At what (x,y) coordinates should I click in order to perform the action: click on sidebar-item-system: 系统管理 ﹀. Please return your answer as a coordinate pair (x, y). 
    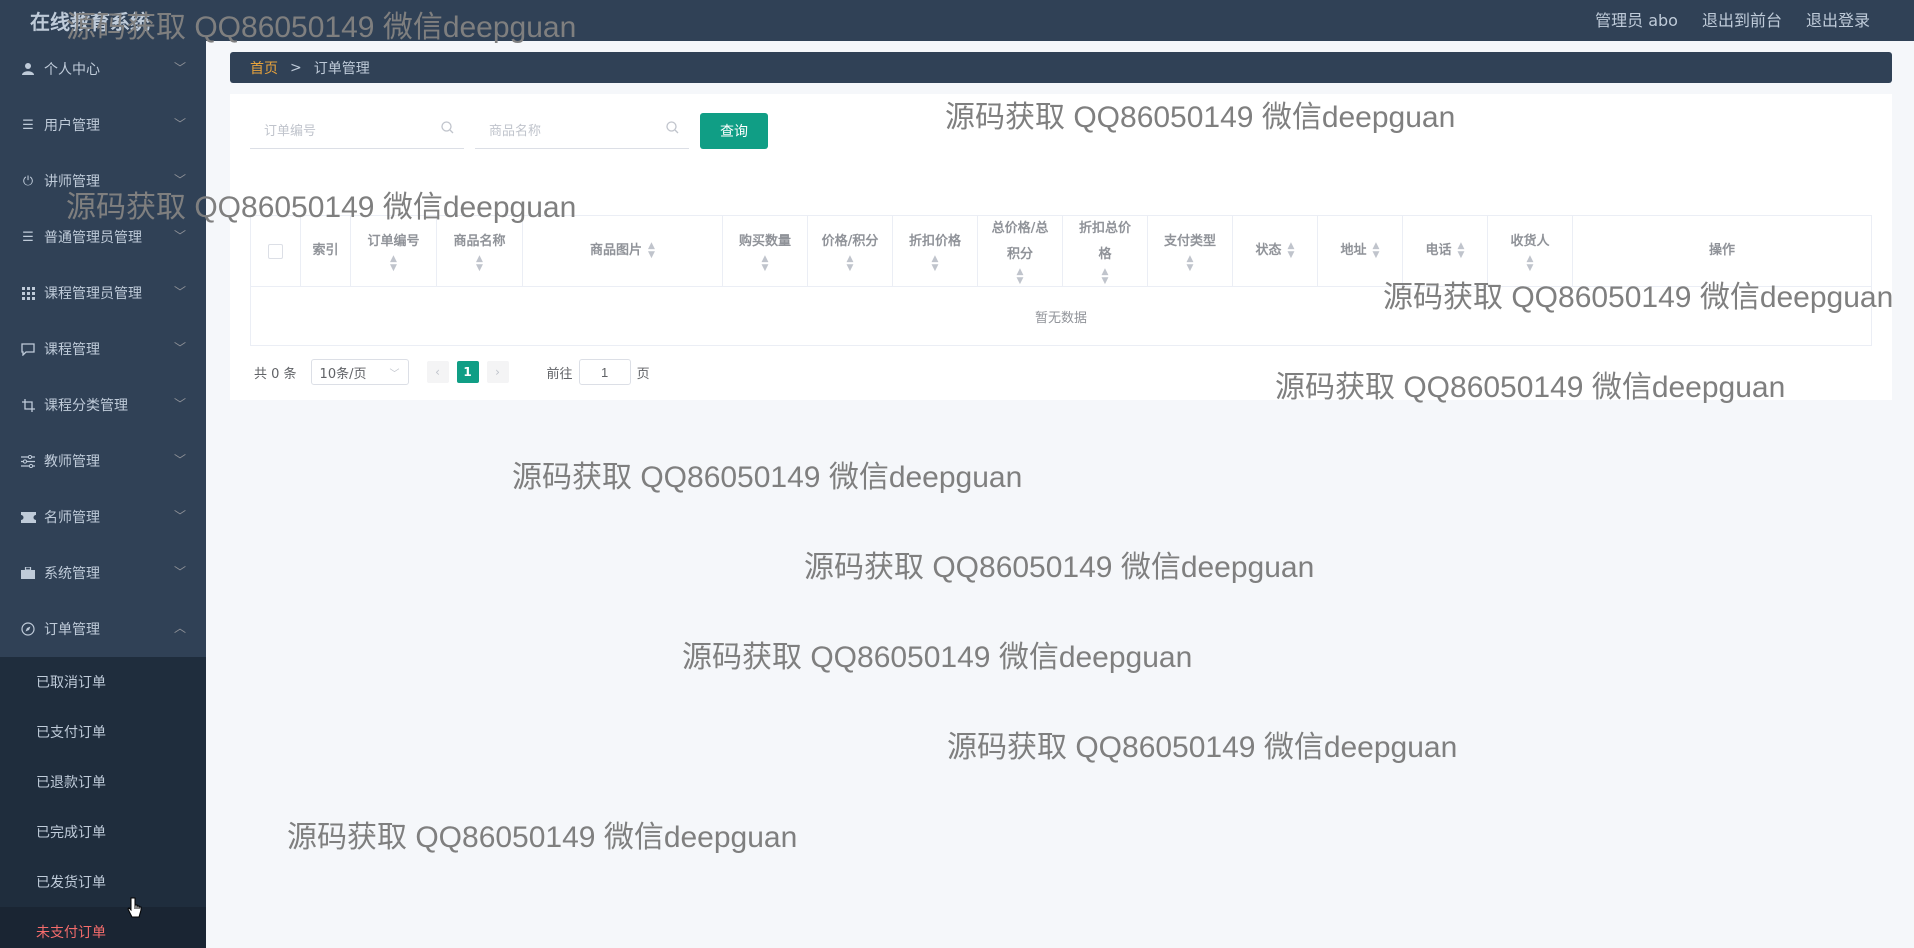
    Looking at the image, I should click on (103, 573).